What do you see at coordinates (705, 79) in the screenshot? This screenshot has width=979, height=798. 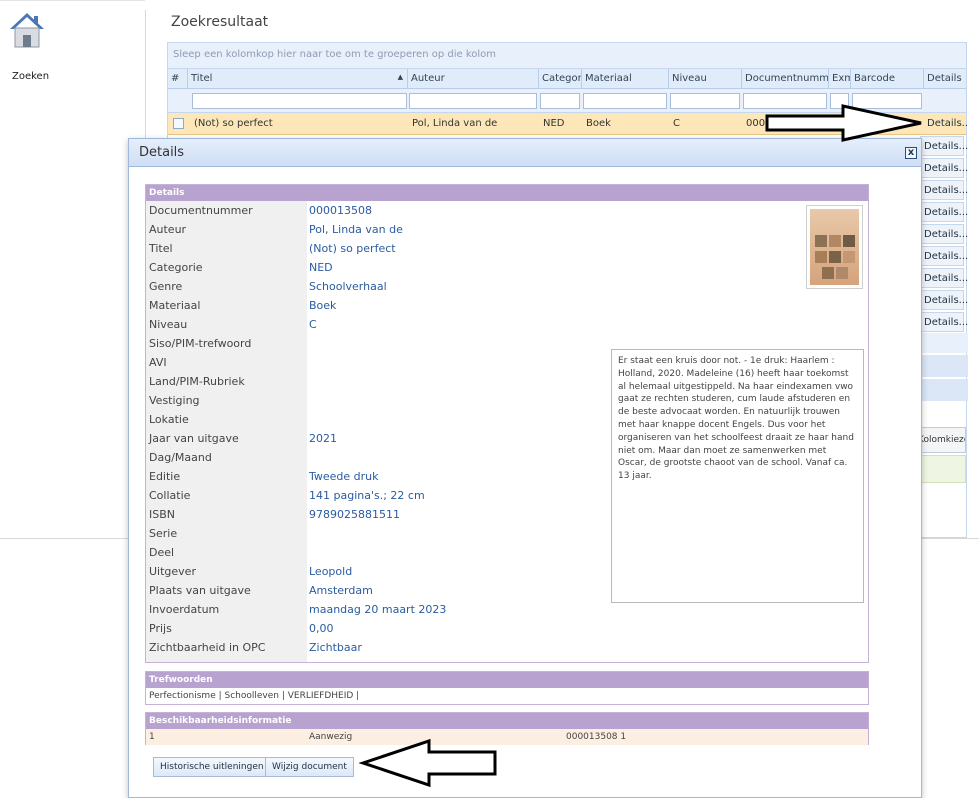 I see `col-header-niveau: Niveau` at bounding box center [705, 79].